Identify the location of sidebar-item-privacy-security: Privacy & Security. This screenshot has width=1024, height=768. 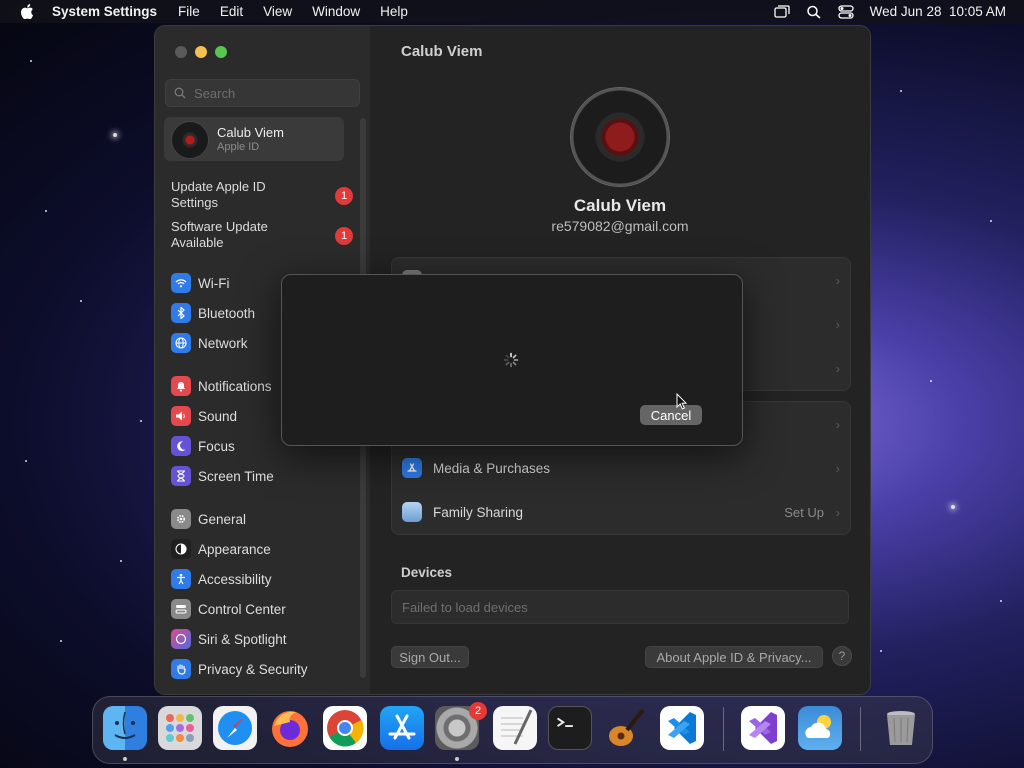
(239, 669).